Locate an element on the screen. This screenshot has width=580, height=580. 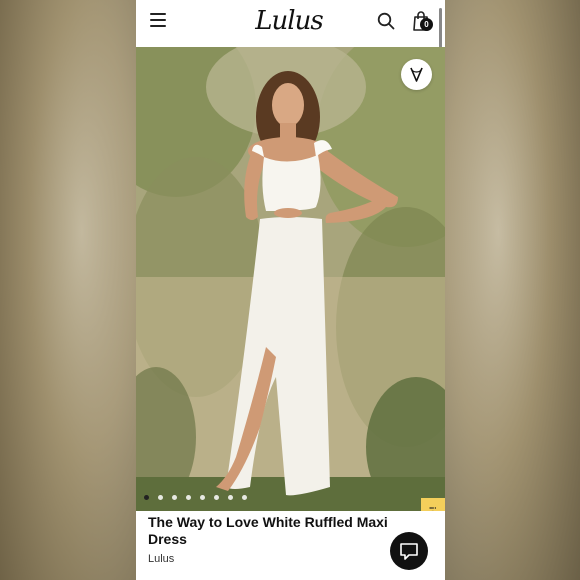
product-brand: Lulus is located at coordinates (161, 559).